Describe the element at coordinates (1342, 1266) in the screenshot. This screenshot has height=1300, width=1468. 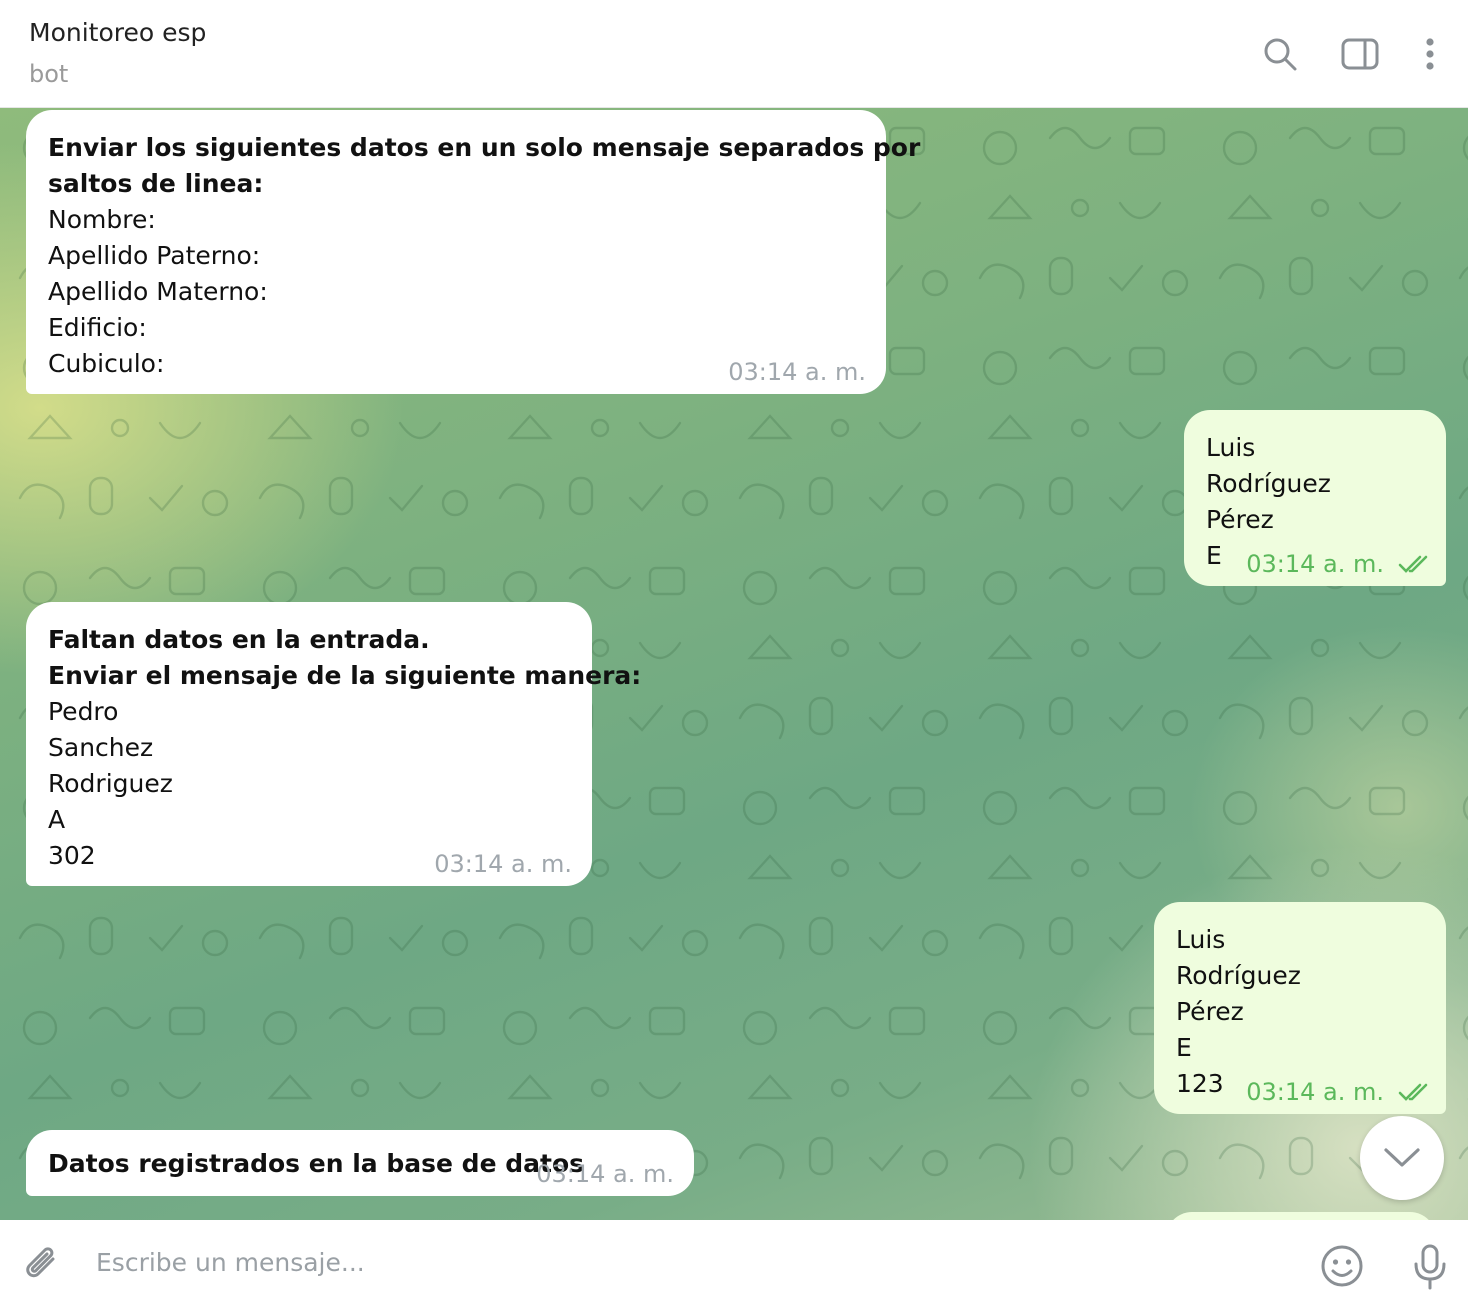
I see `emoji-icon` at that location.